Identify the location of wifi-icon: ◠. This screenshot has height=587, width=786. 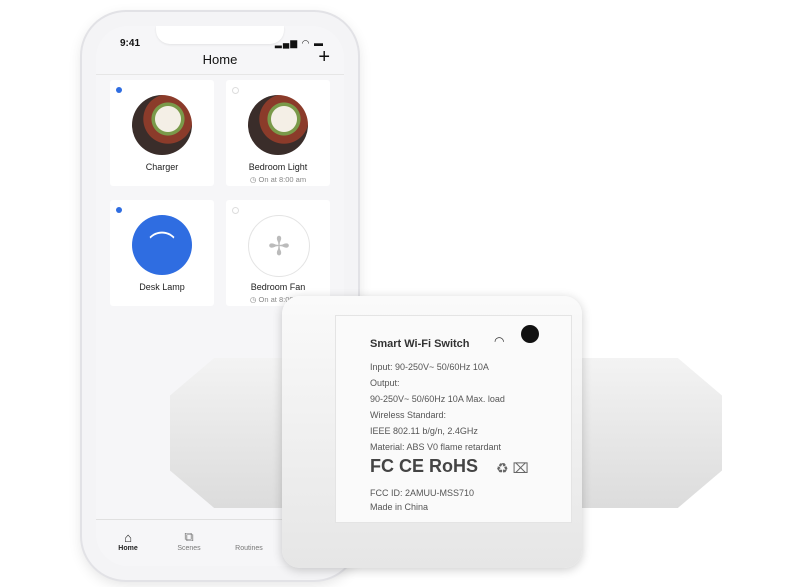
(499, 341).